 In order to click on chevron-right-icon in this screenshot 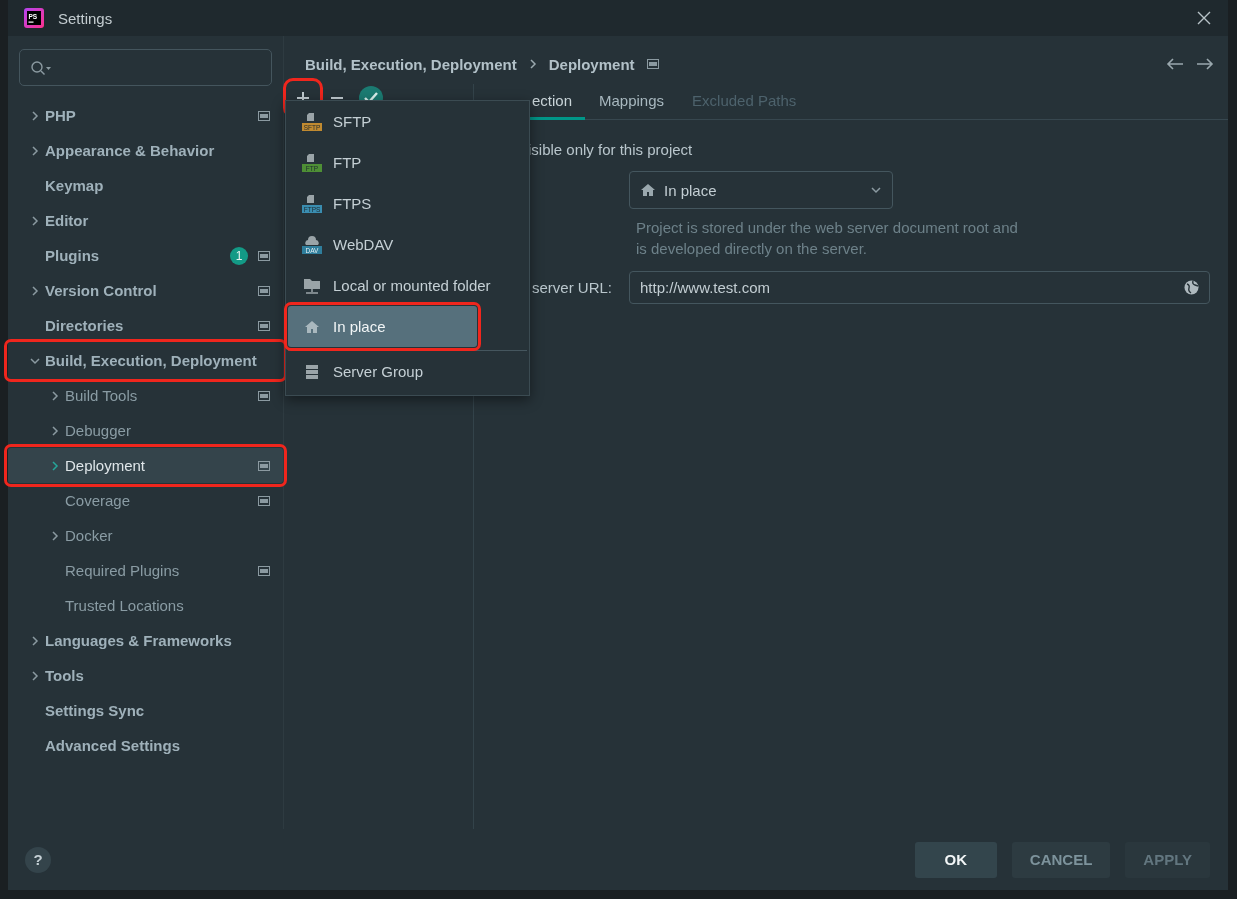, I will do `click(532, 64)`.